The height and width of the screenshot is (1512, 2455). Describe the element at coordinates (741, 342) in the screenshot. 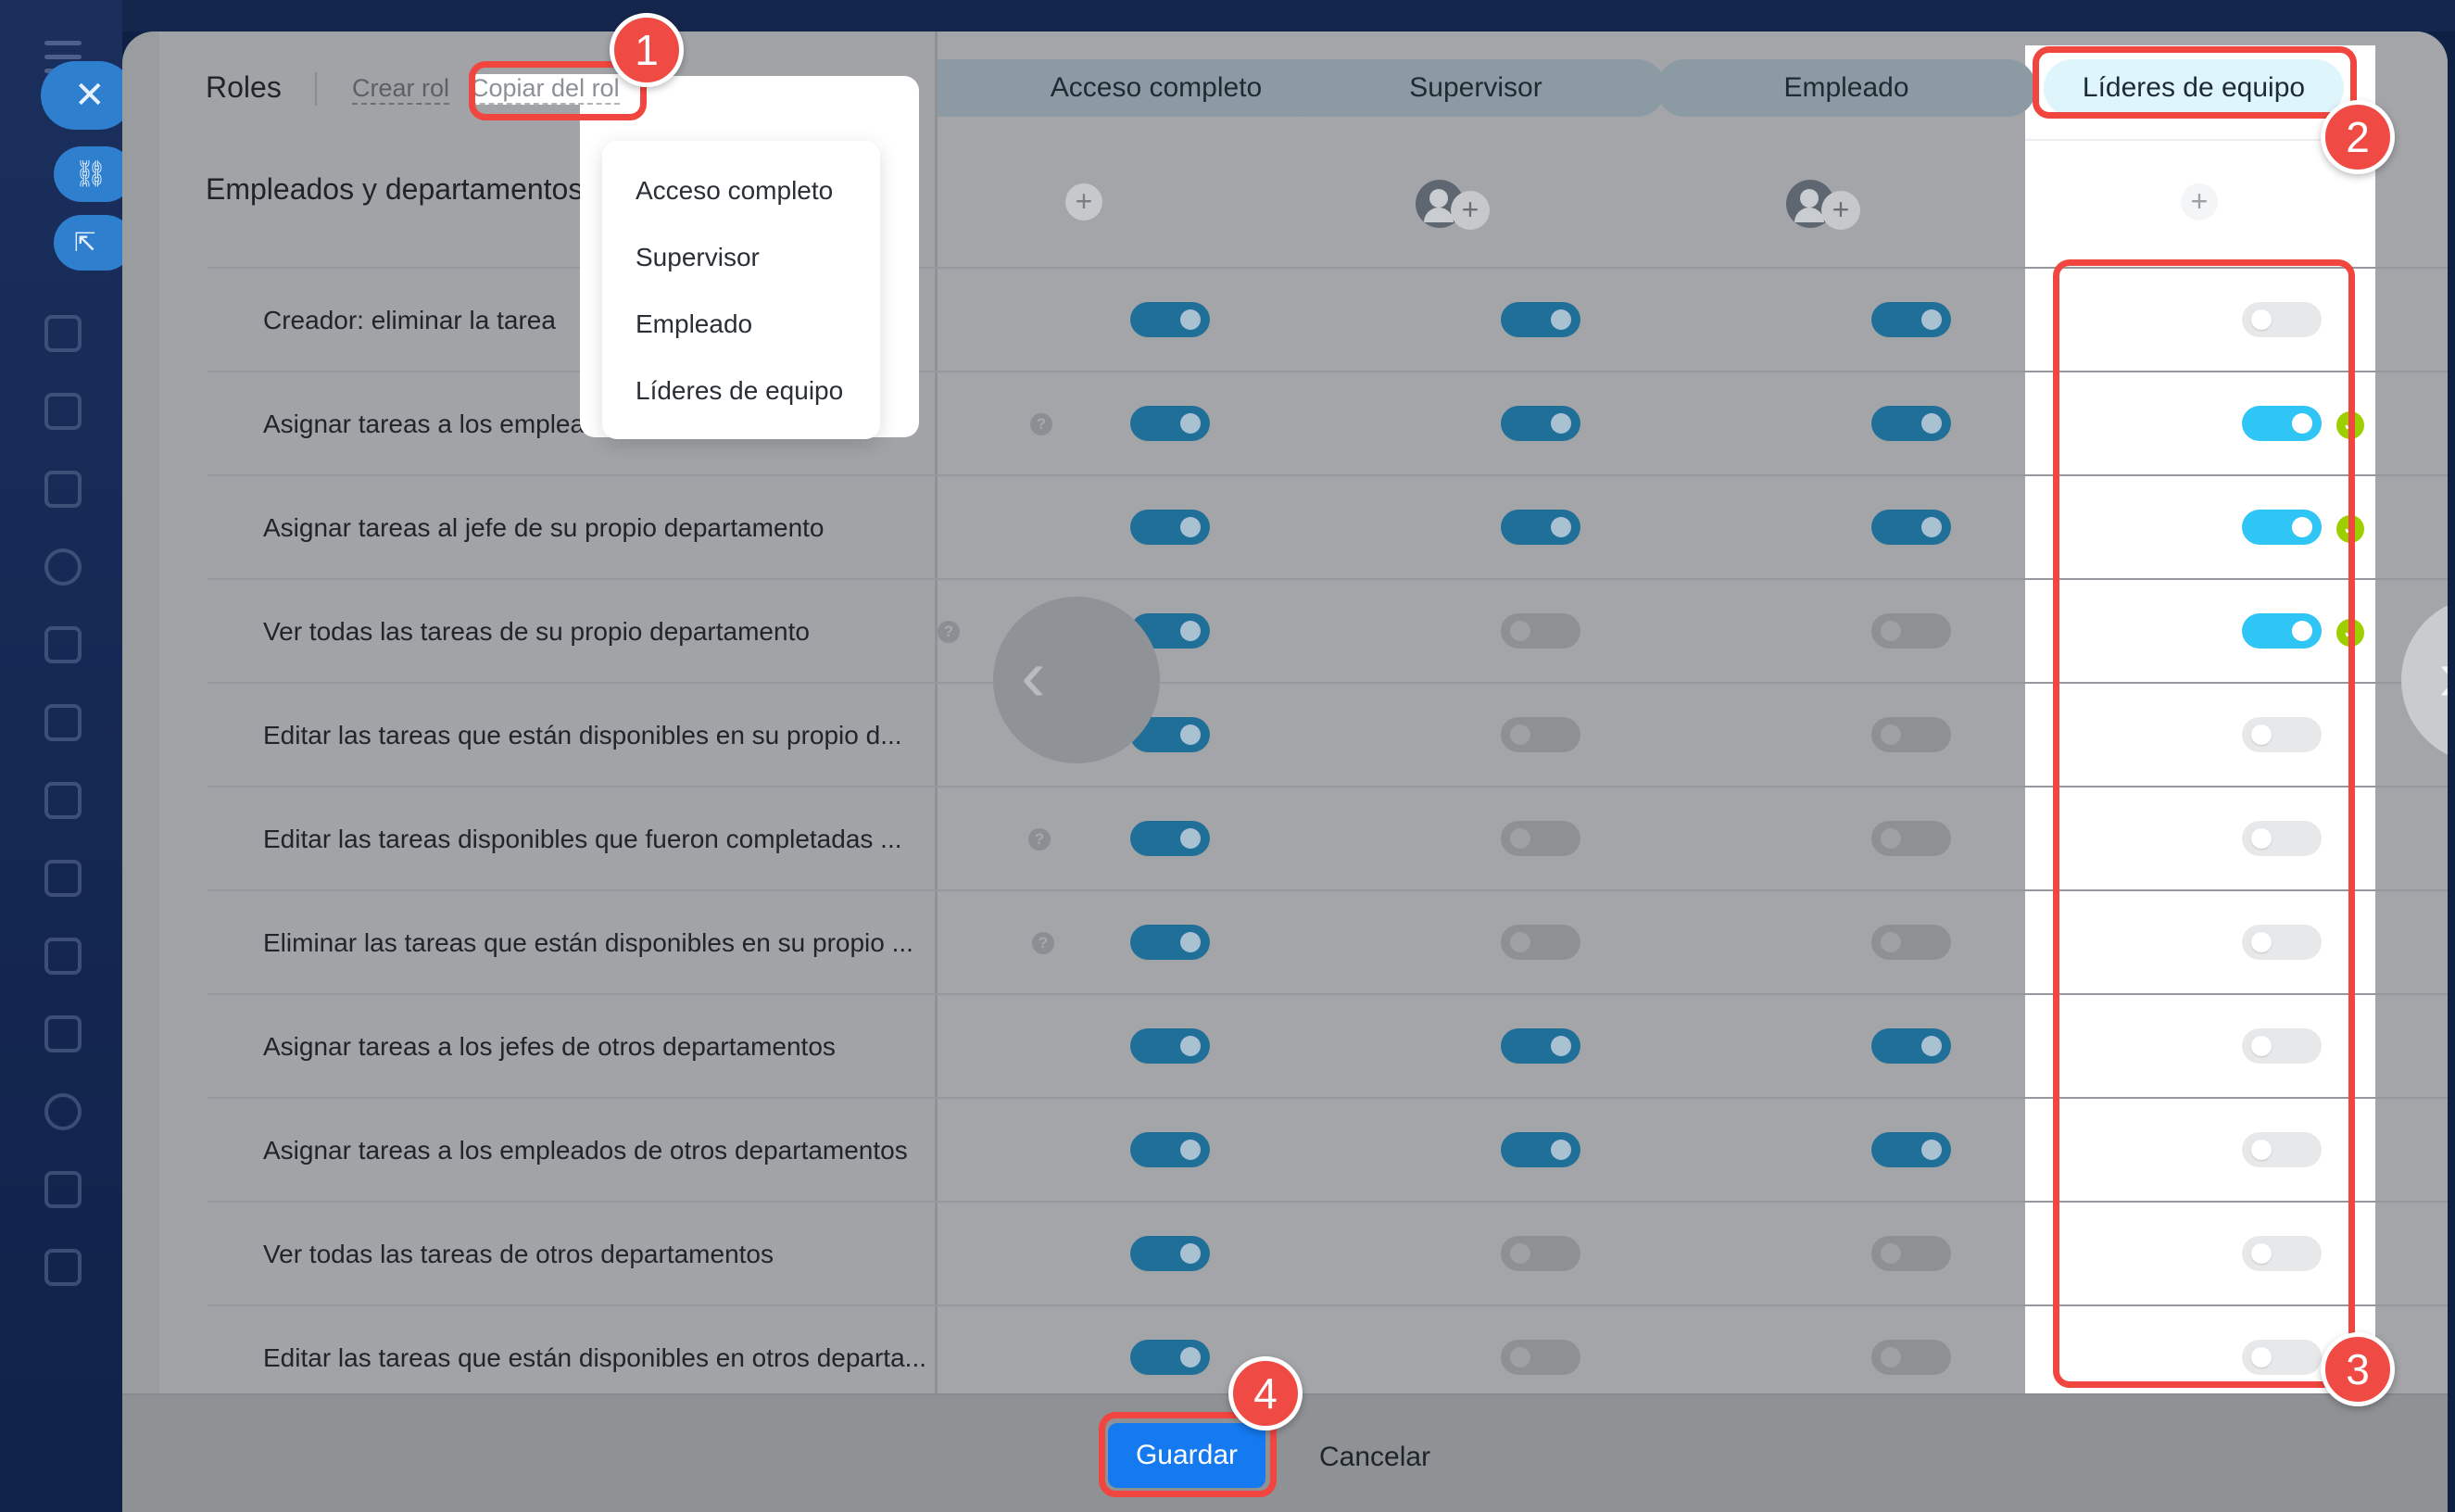

I see `menu-item-employee: Empleado` at that location.